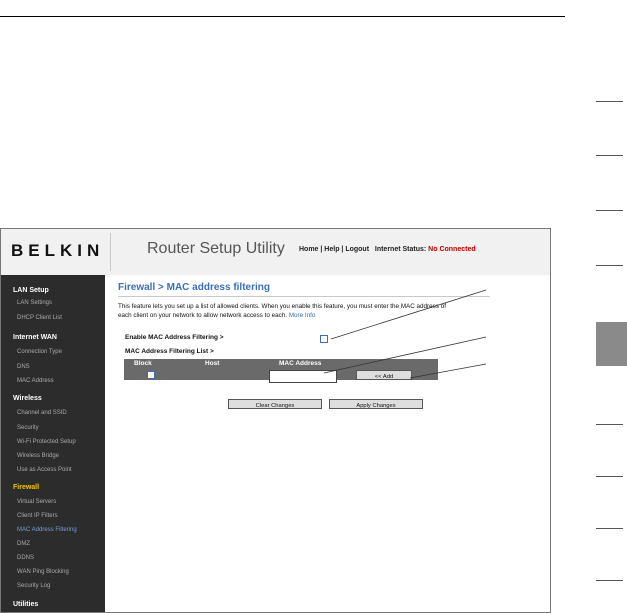  I want to click on callout-line-mac-input, so click(405, 355).